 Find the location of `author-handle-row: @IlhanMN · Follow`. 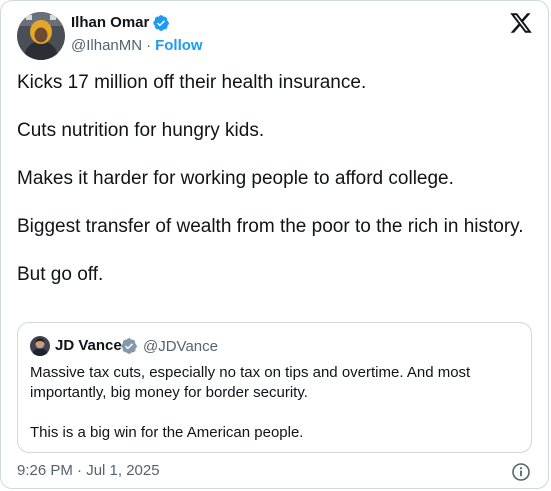

author-handle-row: @IlhanMN · Follow is located at coordinates (137, 45).